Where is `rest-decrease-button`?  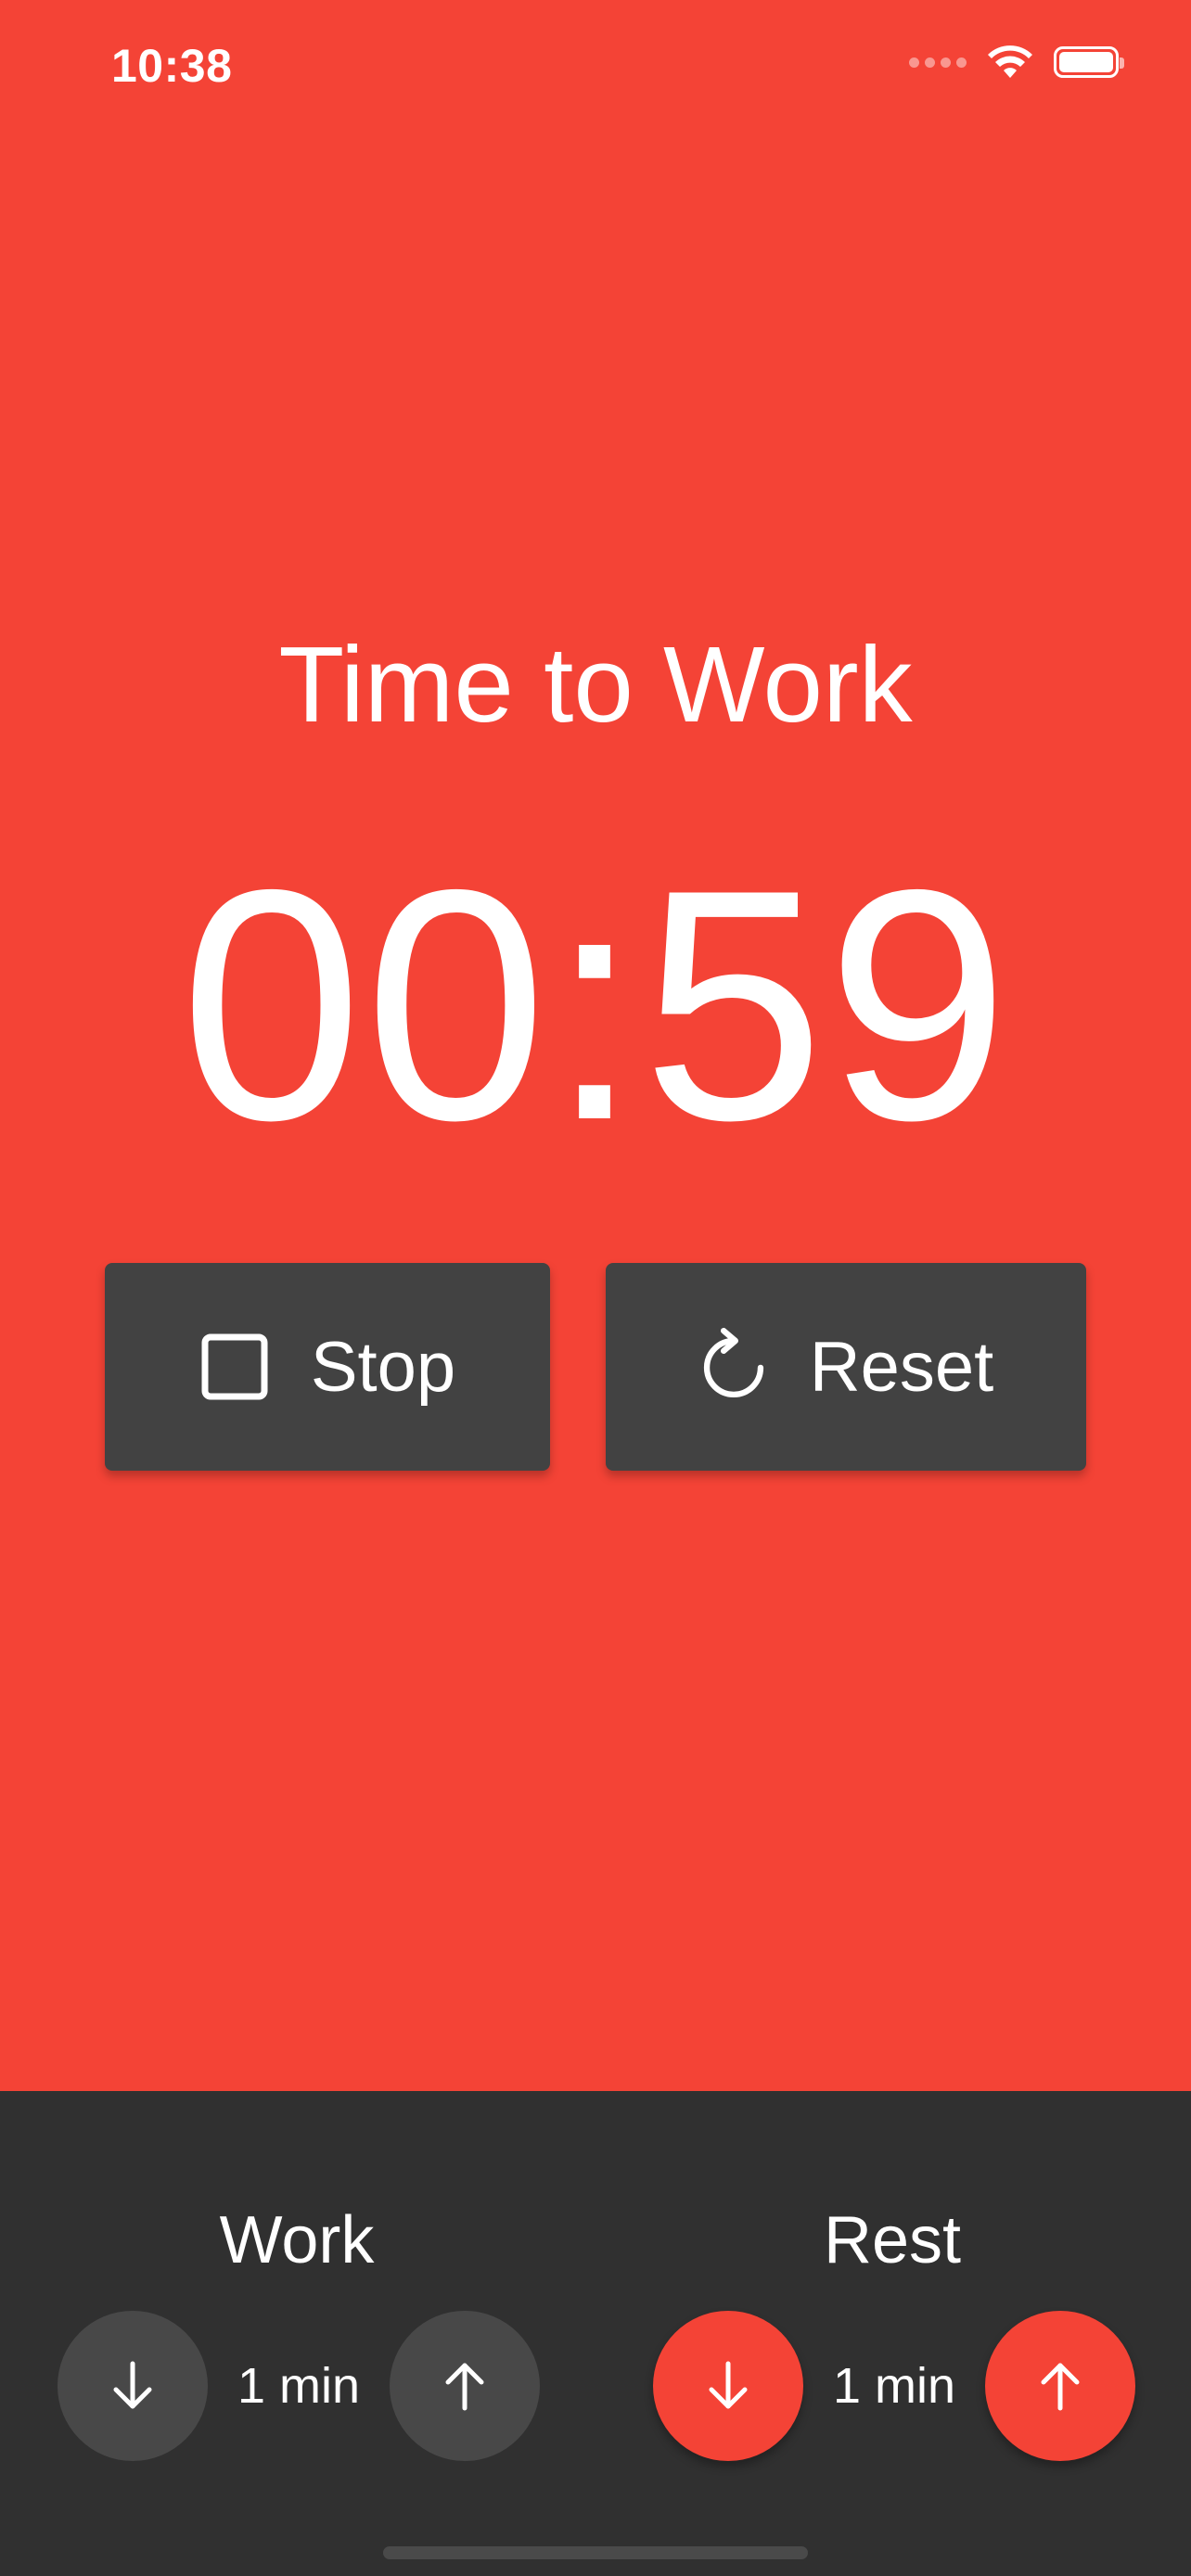 rest-decrease-button is located at coordinates (728, 2386).